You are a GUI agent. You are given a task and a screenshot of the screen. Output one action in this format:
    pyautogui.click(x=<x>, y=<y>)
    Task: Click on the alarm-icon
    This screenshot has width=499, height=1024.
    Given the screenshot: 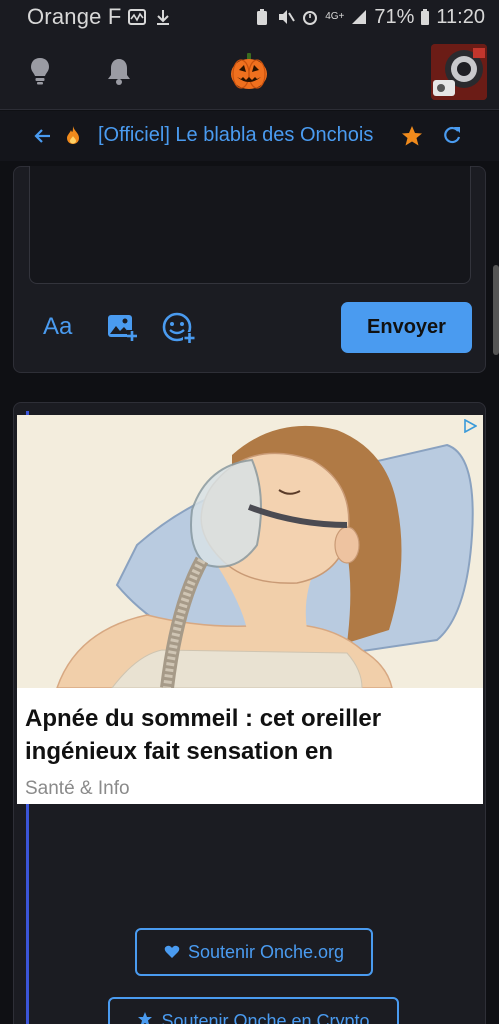 What is the action you would take?
    pyautogui.click(x=310, y=18)
    